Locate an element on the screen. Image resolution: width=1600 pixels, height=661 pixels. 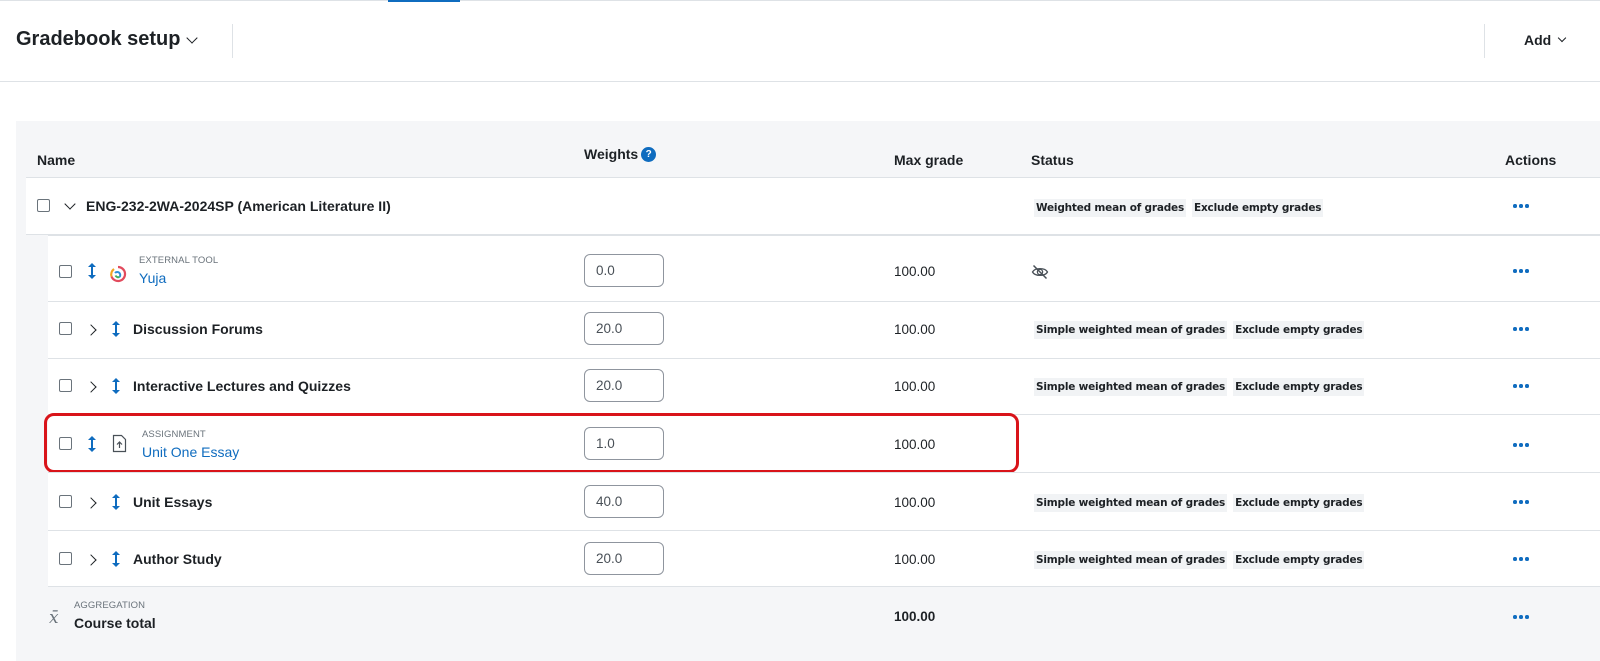
column-header-actions: Actions is located at coordinates (1531, 160).